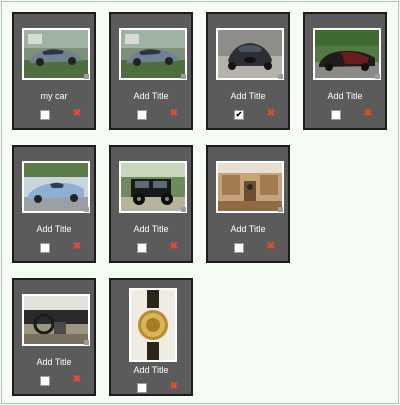 The image size is (400, 405). I want to click on maroon-supercar-thumbnail, so click(347, 54).